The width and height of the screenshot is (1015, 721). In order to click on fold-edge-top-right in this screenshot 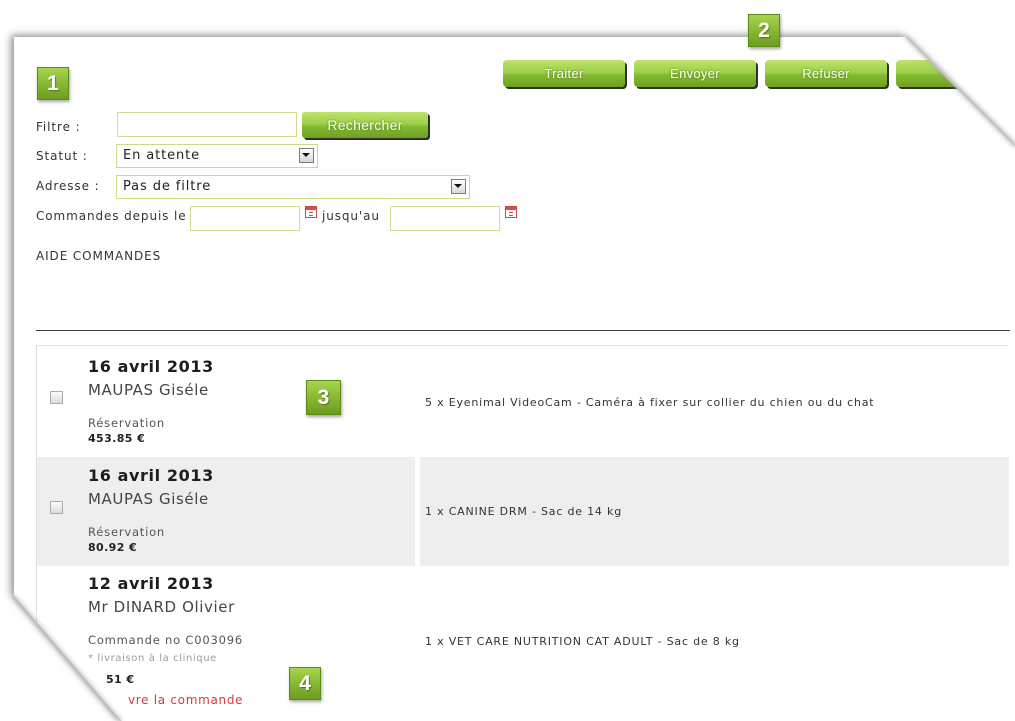, I will do `click(960, 91)`.